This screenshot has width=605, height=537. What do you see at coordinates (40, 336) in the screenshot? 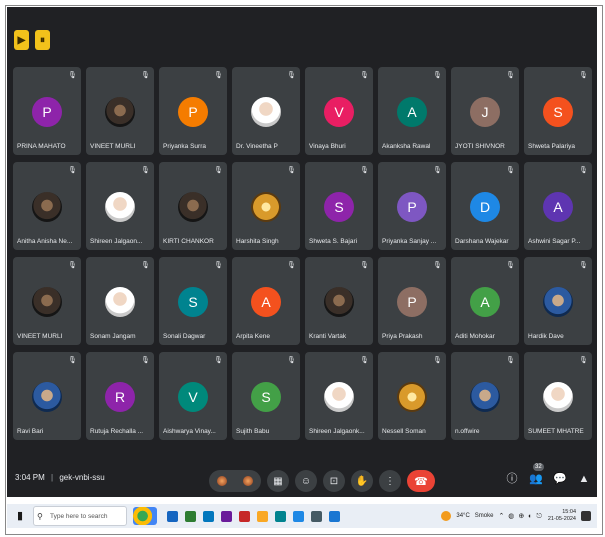
I see `participant-name: VINEET MURLI` at bounding box center [40, 336].